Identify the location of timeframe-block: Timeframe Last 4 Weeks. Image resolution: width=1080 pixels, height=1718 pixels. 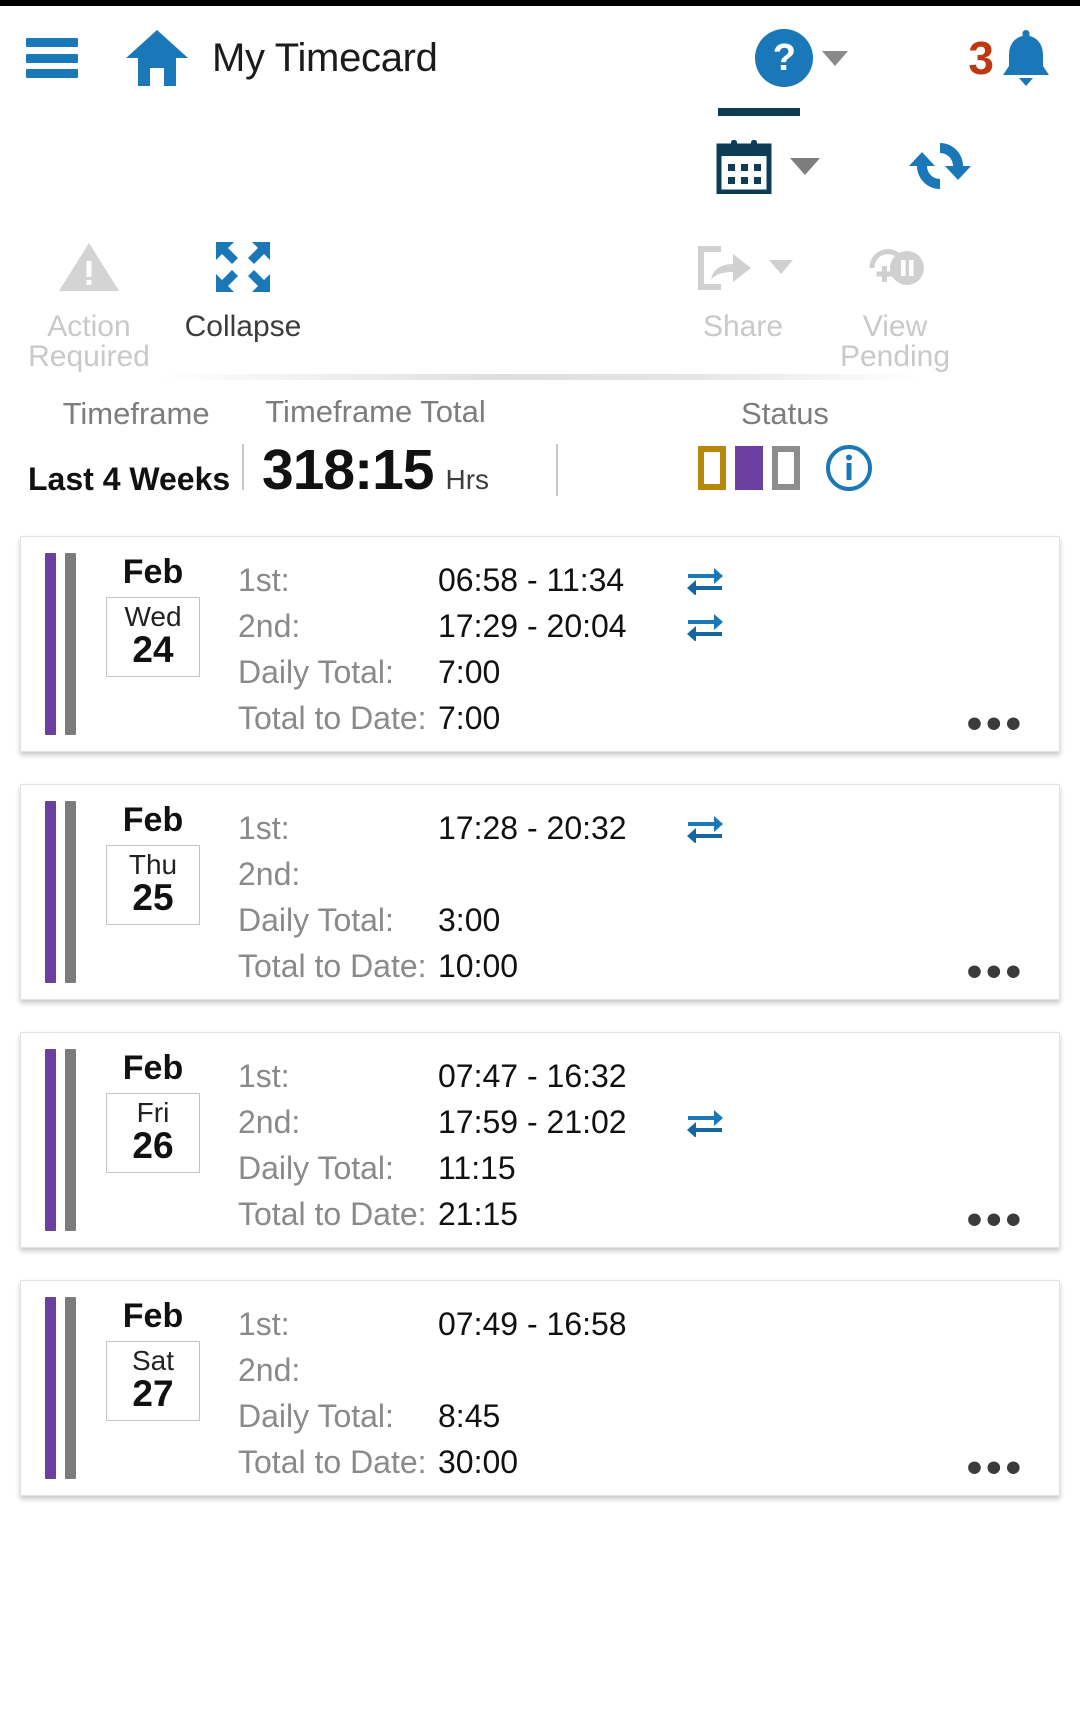
(136, 447).